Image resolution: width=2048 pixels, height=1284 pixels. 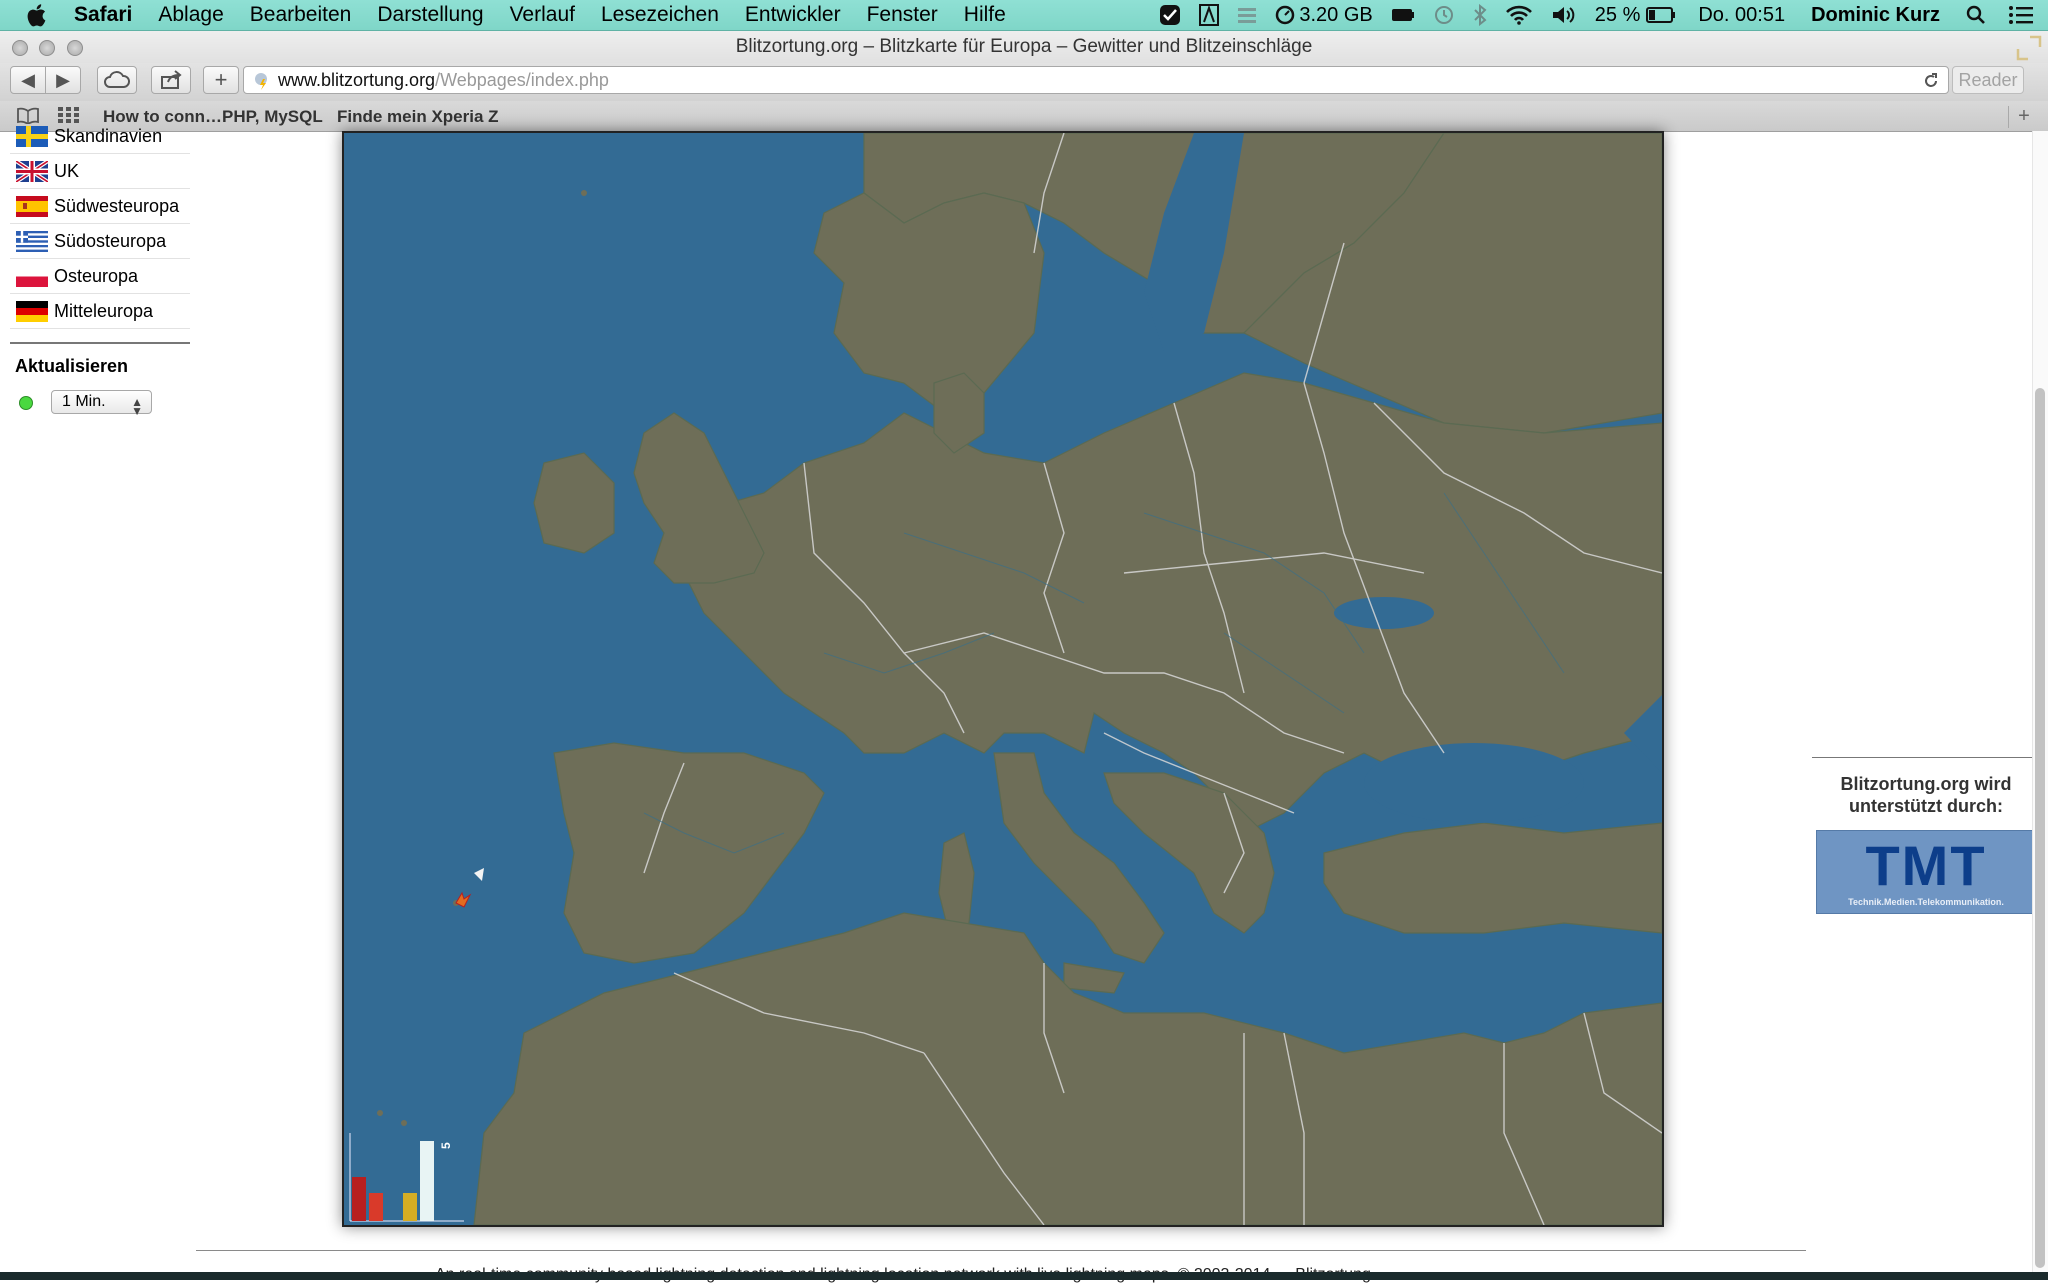 What do you see at coordinates (542, 15) in the screenshot?
I see `menu-verlauf: Verlauf` at bounding box center [542, 15].